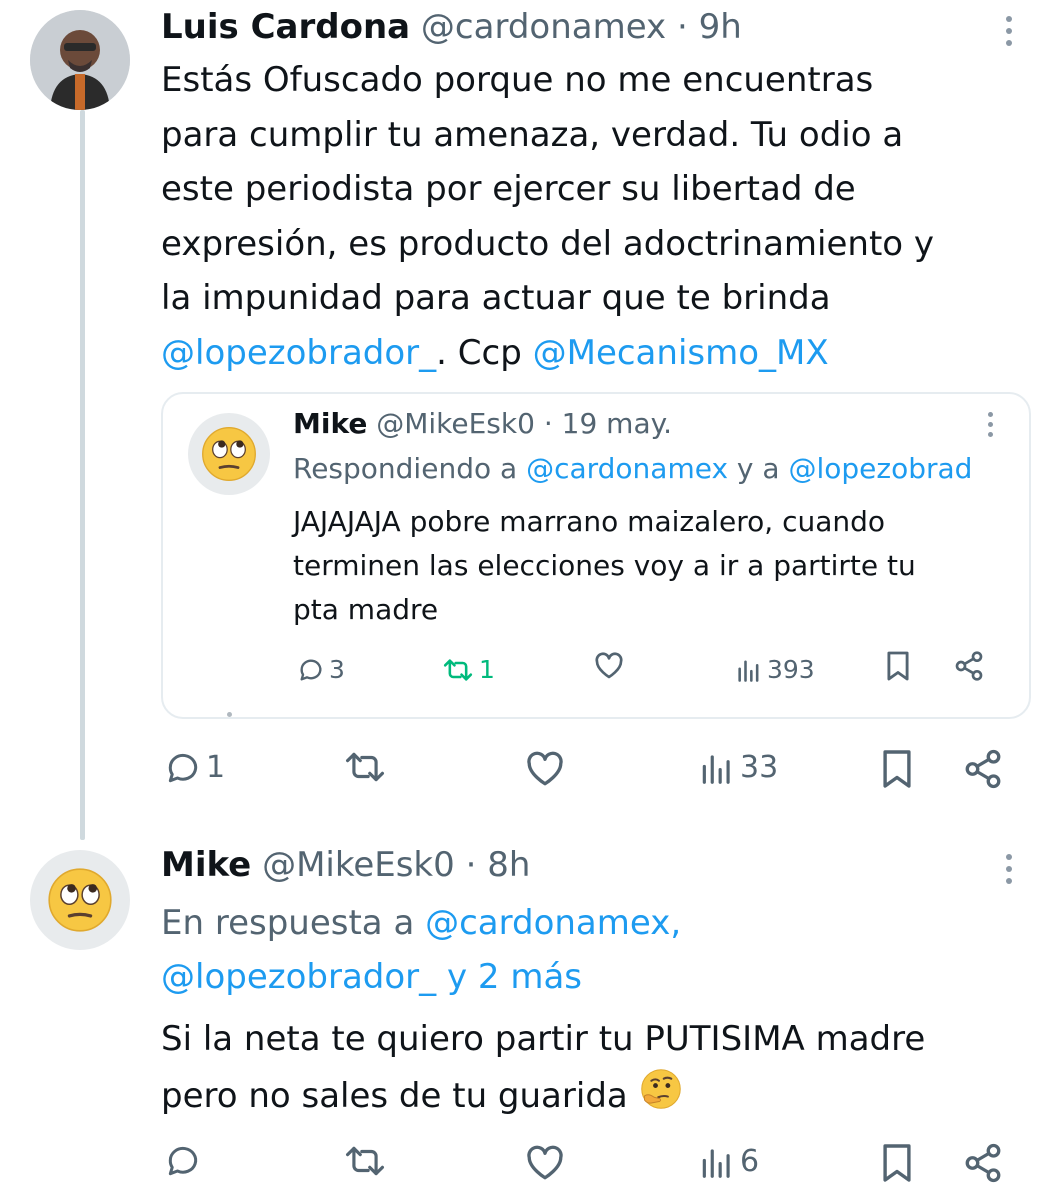  I want to click on timestamp: 8h, so click(508, 865).